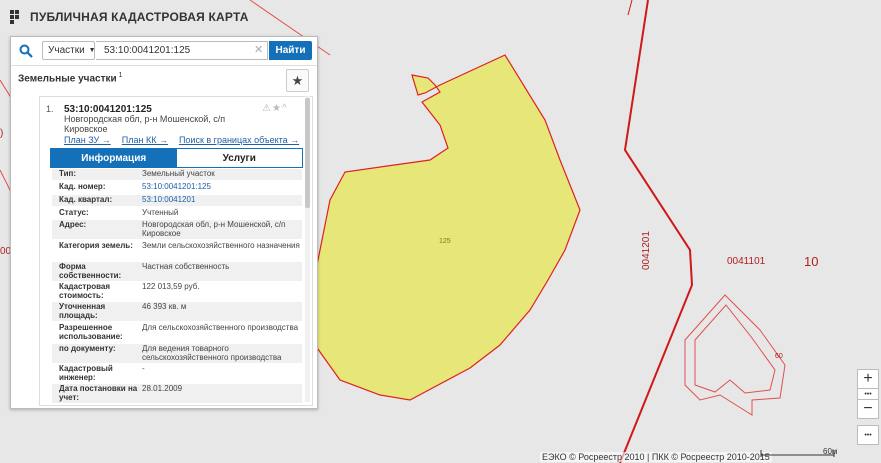  I want to click on app-title: ПУБЛИЧНАЯ КАДАСТРОВАЯ КАРТА, so click(139, 17).